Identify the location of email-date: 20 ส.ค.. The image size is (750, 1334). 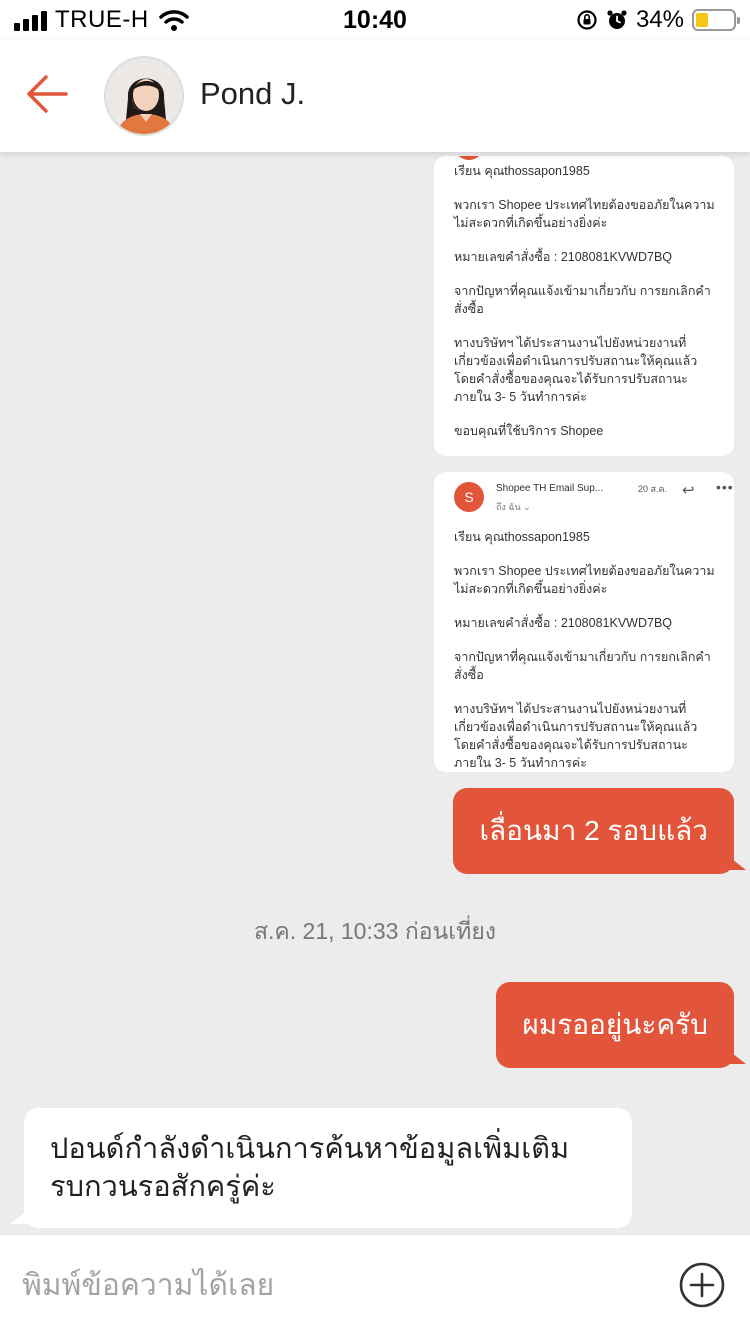
(653, 489).